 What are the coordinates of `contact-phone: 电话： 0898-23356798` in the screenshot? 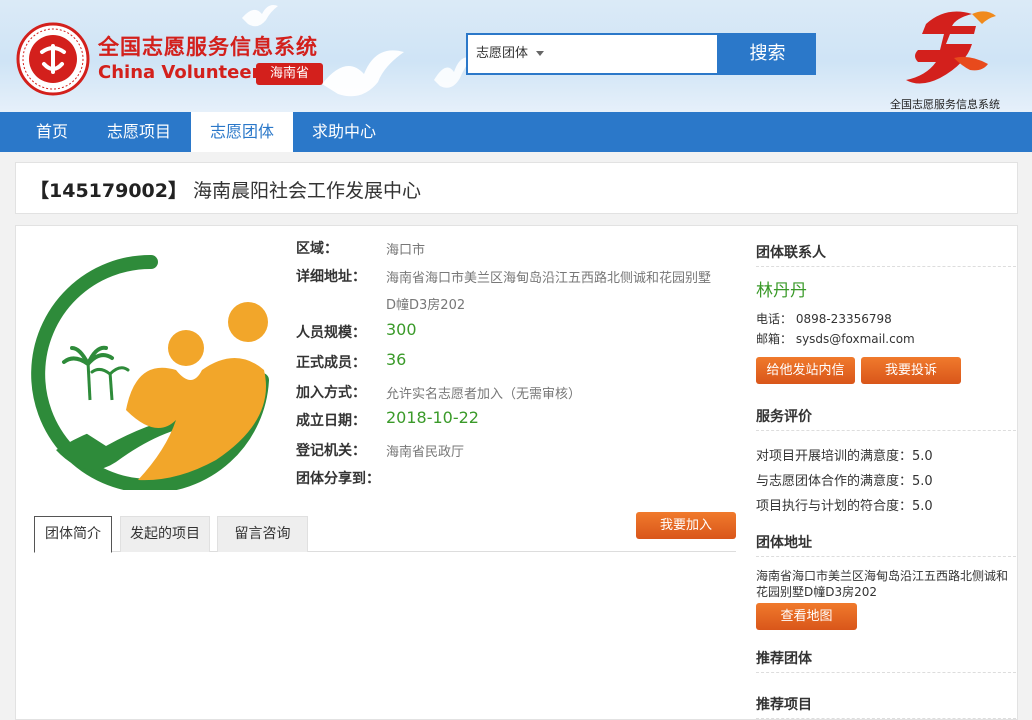 It's located at (824, 319).